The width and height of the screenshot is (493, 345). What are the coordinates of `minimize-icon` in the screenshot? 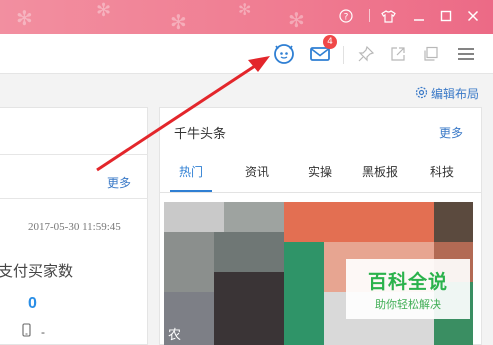 It's located at (419, 16).